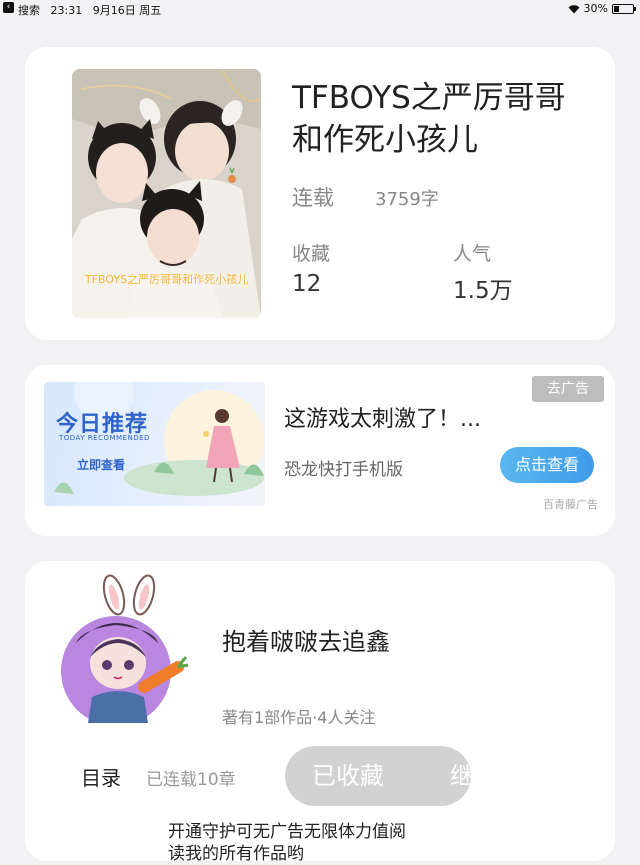  What do you see at coordinates (617, 8) in the screenshot?
I see `battery-fill` at bounding box center [617, 8].